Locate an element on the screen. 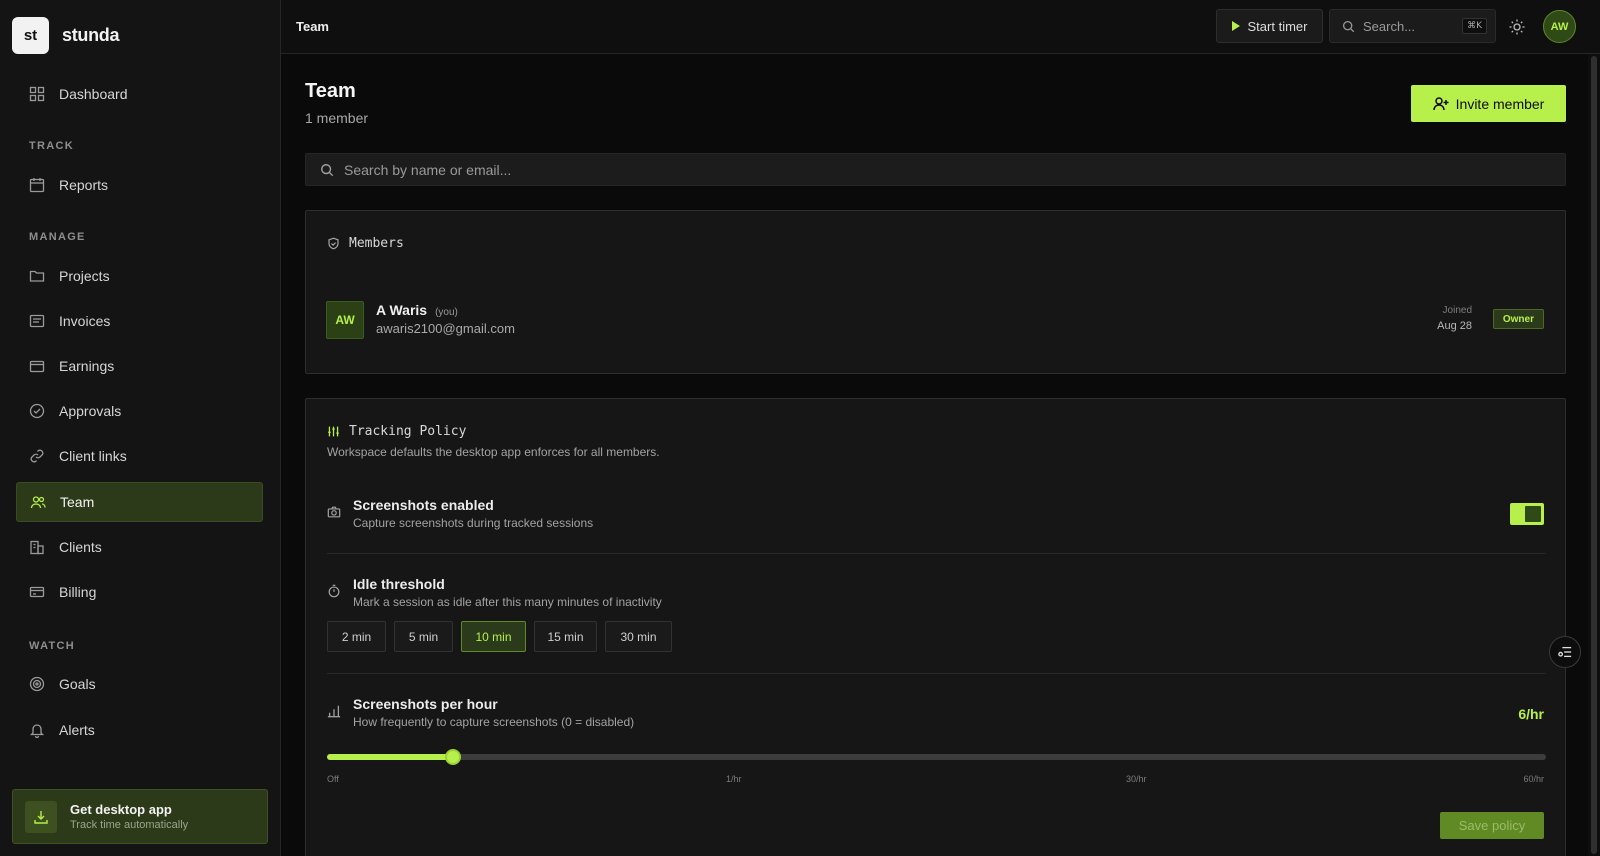 The image size is (1600, 856). screenshots-per-hour-slider is located at coordinates (936, 757).